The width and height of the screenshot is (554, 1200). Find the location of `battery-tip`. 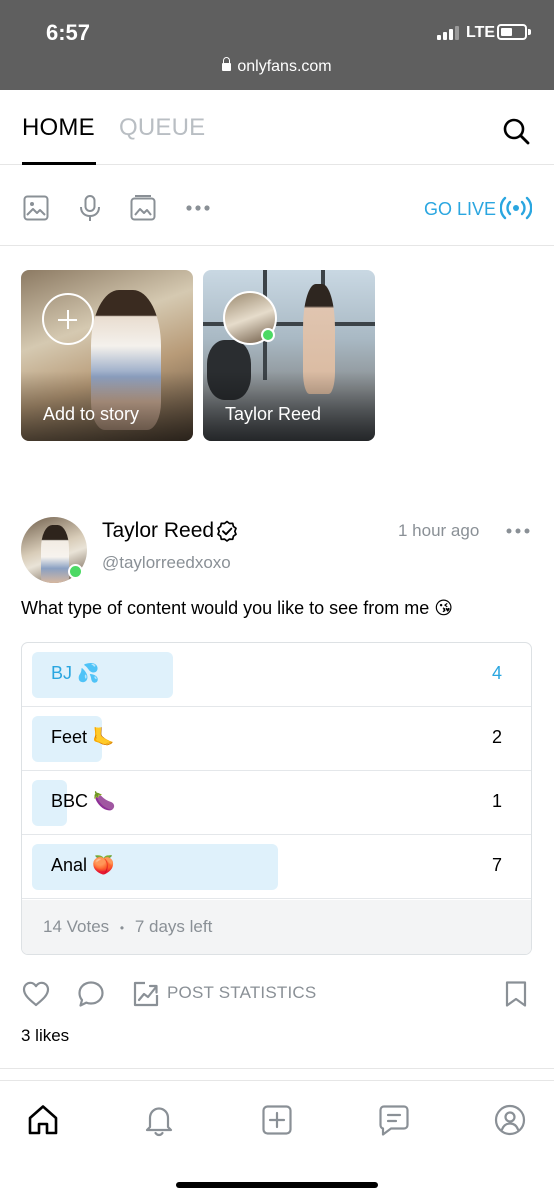

battery-tip is located at coordinates (529, 32).